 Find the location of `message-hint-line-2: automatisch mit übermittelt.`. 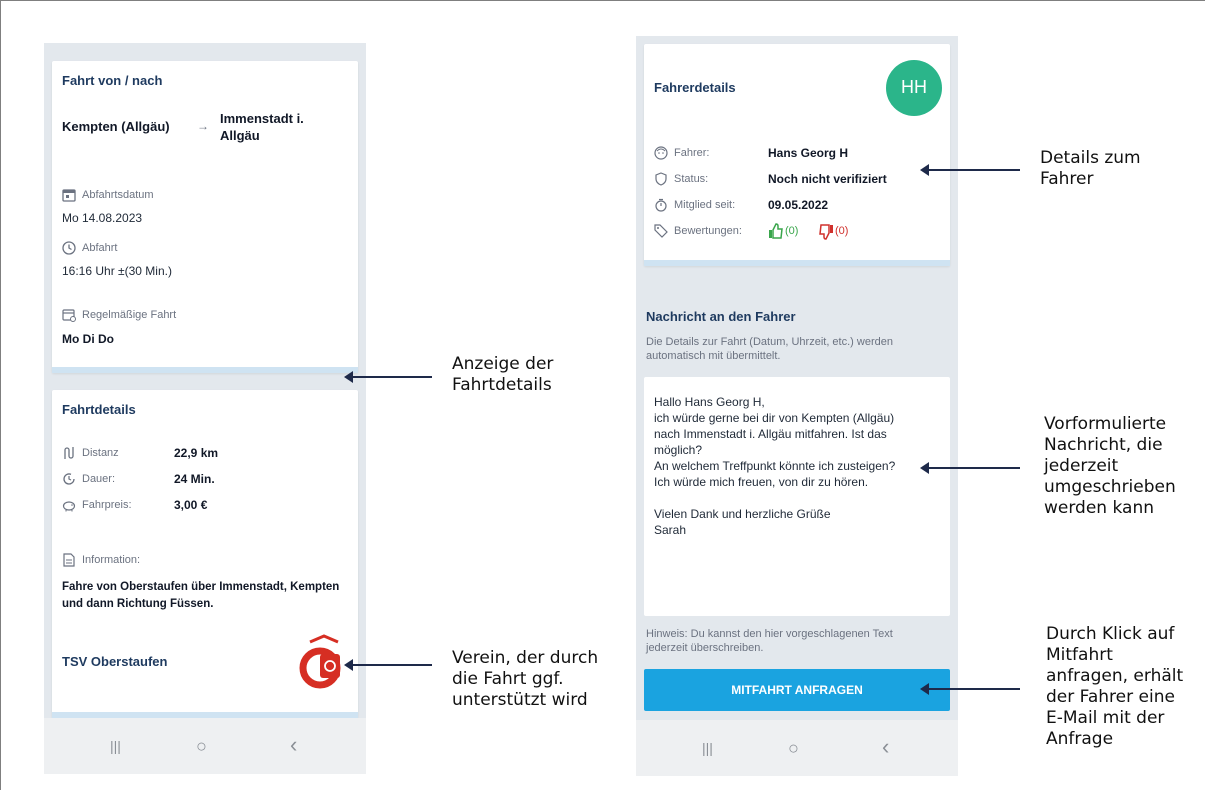

message-hint-line-2: automatisch mit übermittelt. is located at coordinates (713, 356).